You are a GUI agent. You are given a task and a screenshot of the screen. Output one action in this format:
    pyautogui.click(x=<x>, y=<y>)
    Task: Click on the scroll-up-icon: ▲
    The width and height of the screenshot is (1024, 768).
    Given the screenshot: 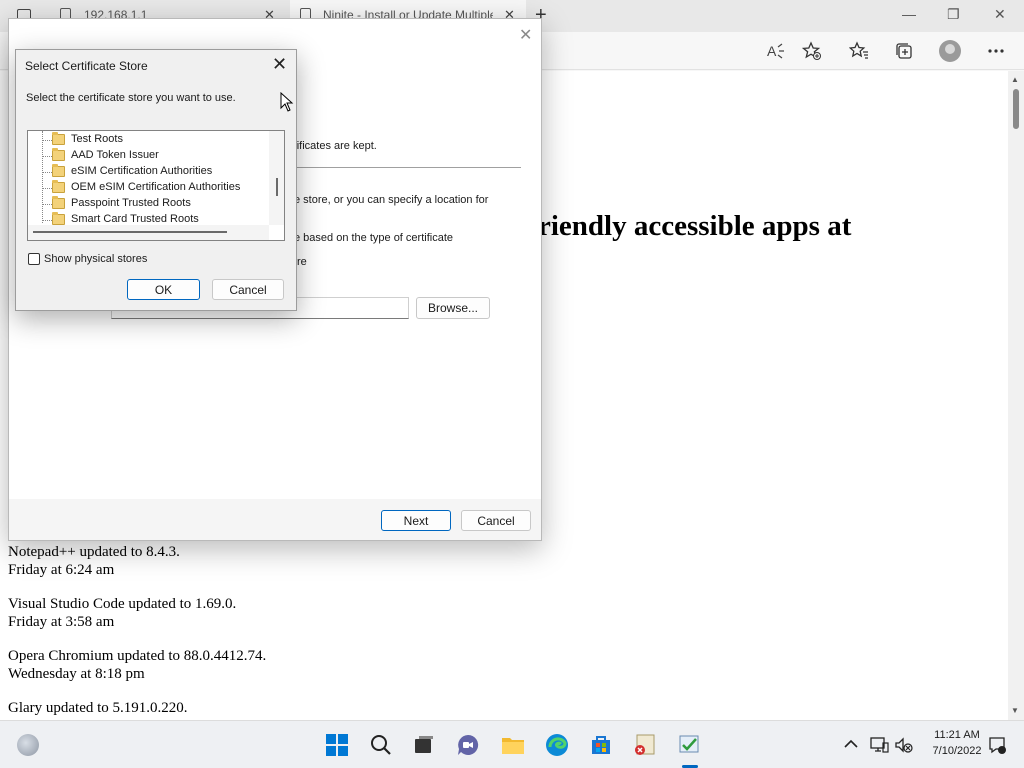 What is the action you would take?
    pyautogui.click(x=1015, y=79)
    